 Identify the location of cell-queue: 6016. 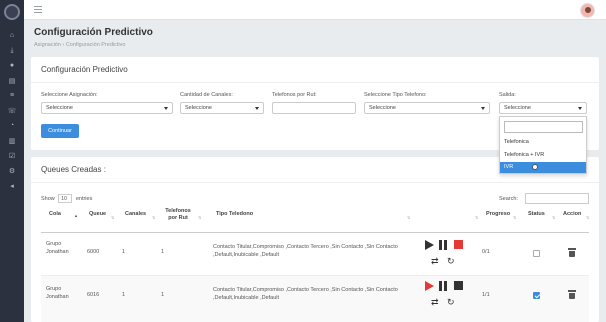
(93, 295).